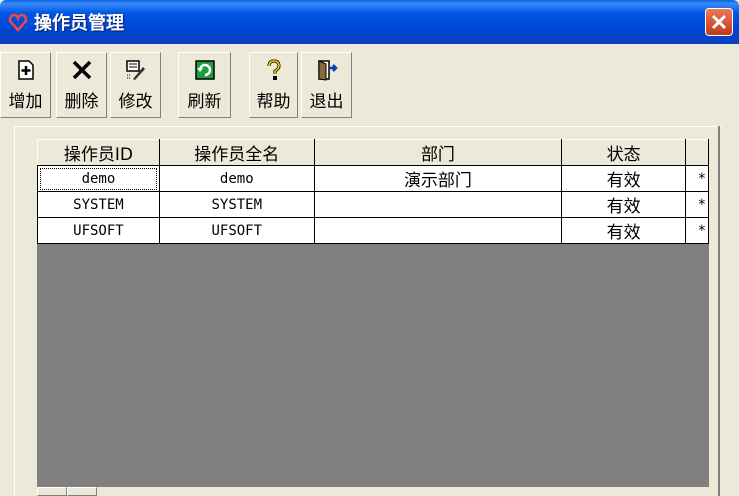  What do you see at coordinates (204, 102) in the screenshot?
I see `refresh-button-label: 刷新` at bounding box center [204, 102].